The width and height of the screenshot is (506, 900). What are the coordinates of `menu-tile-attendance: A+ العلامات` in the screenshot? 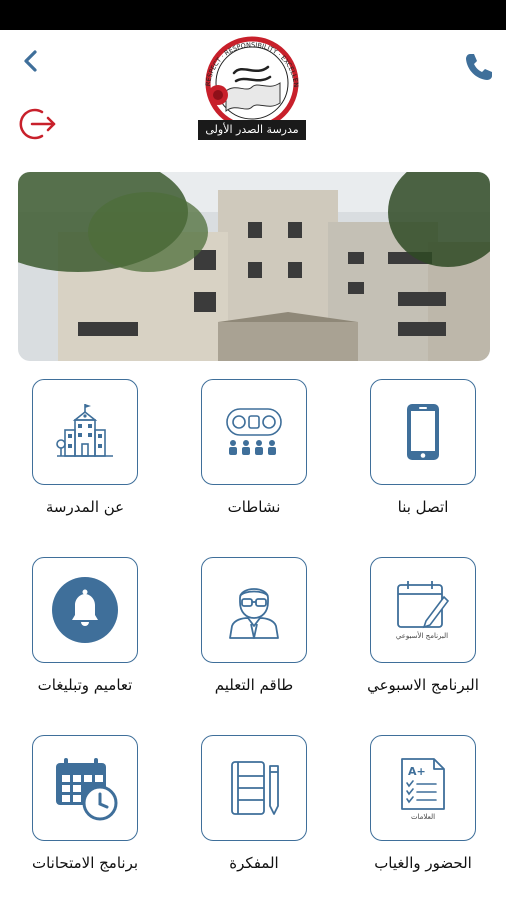 It's located at (423, 788).